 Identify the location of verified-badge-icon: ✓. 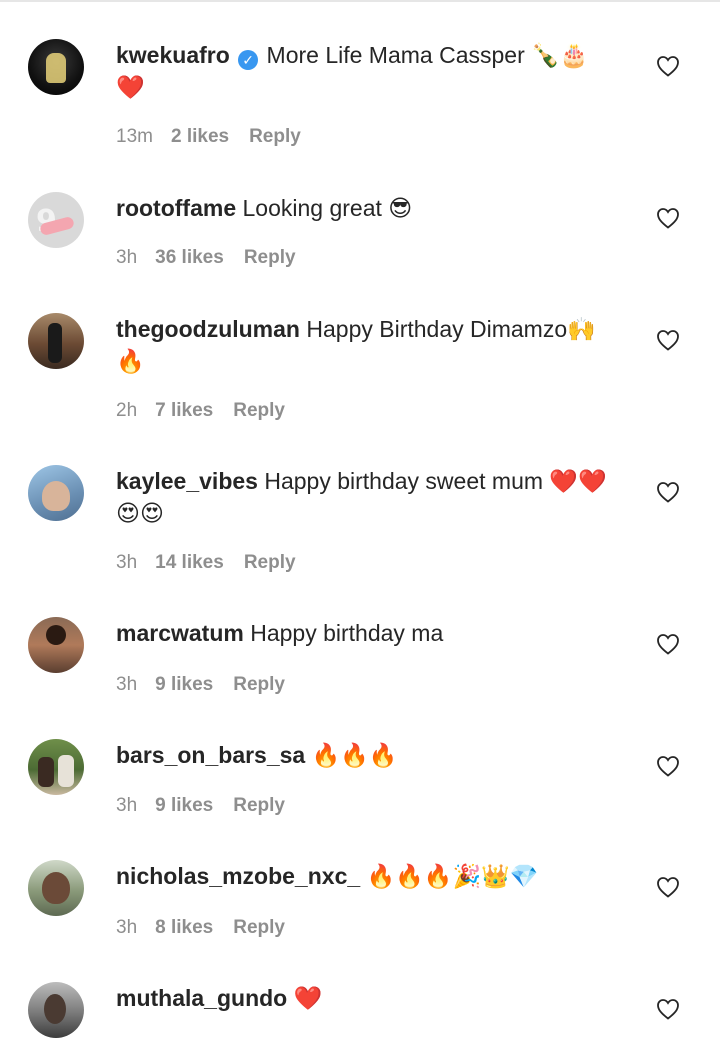
(248, 60).